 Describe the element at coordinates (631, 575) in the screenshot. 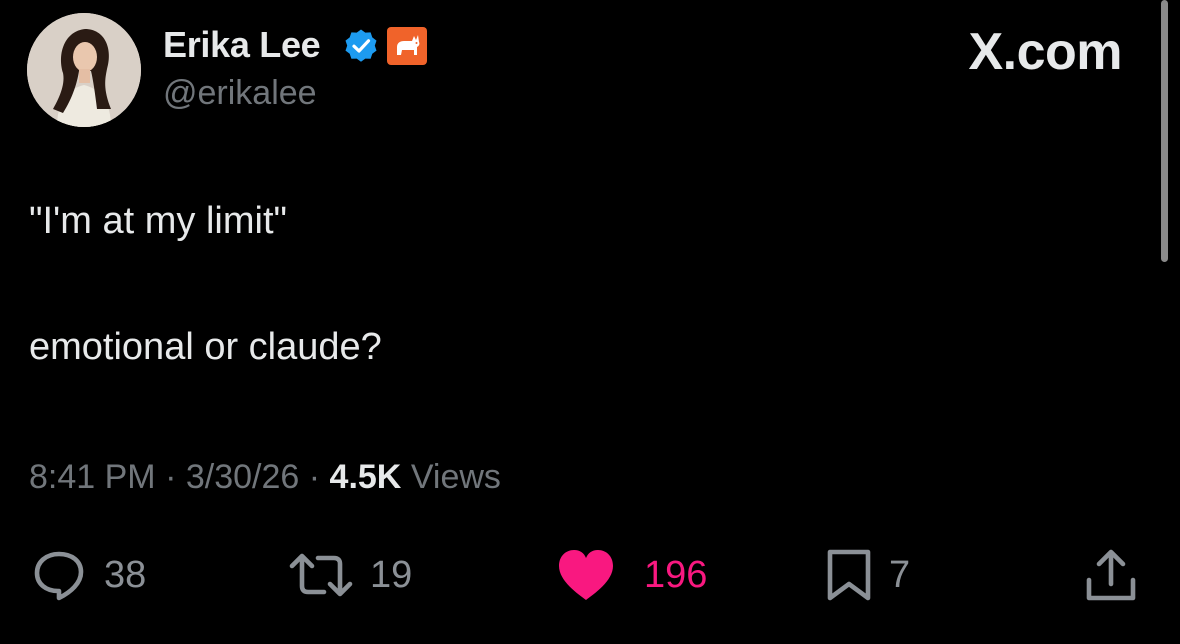

I see `like-button: 196` at that location.